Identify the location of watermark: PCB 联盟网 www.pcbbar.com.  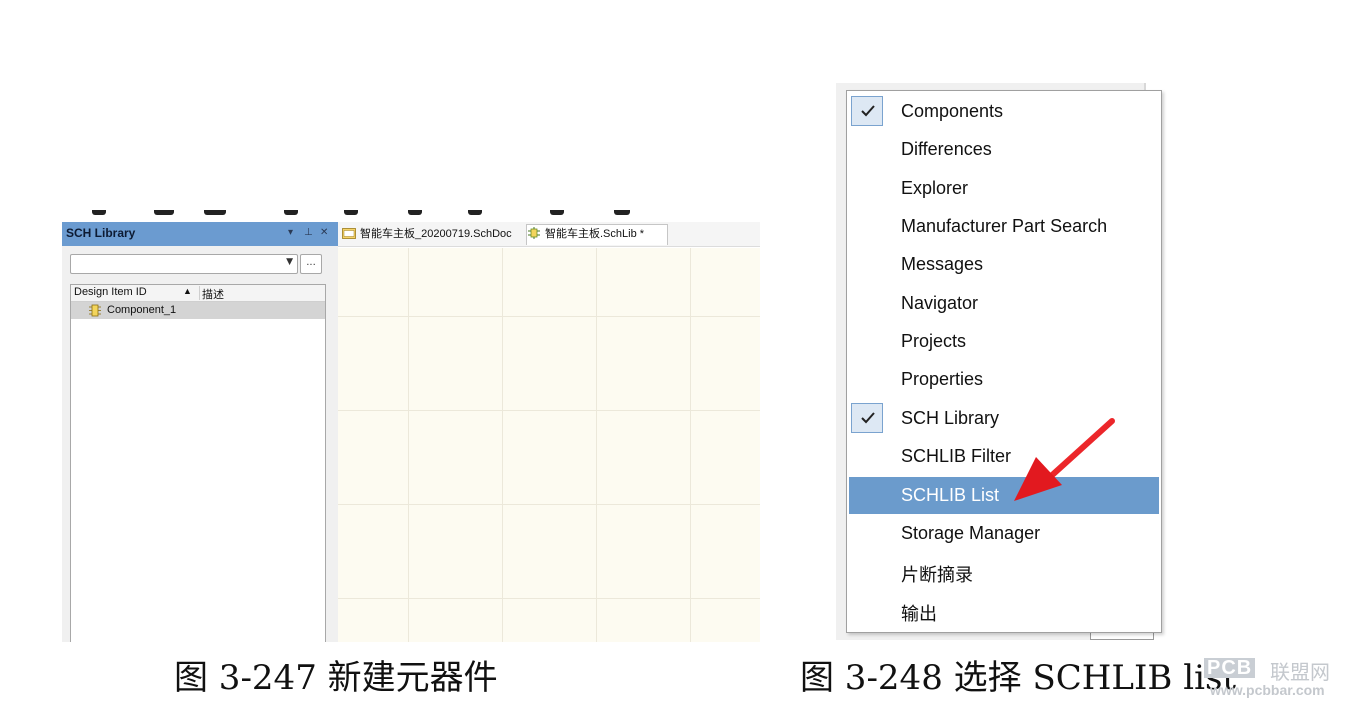
(1279, 677).